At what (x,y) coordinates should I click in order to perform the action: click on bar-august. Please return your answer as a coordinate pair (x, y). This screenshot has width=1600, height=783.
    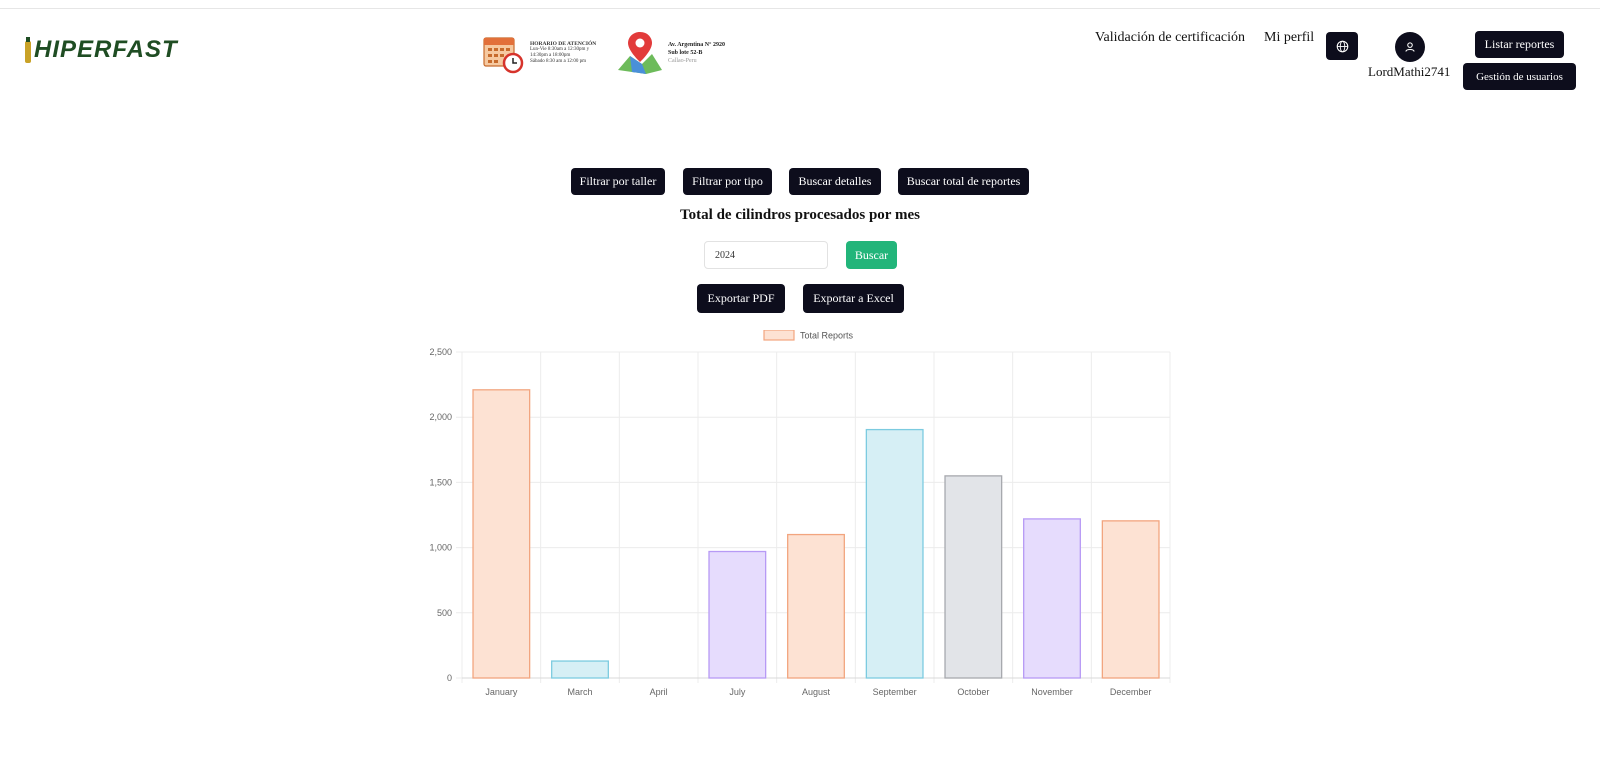
    Looking at the image, I should click on (816, 606).